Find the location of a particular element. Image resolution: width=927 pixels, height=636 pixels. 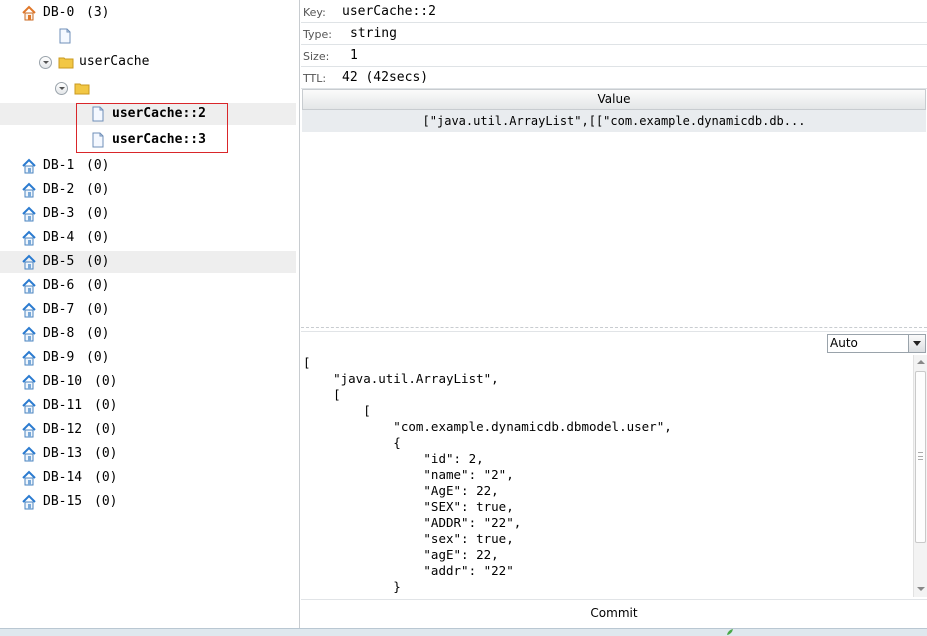

value-column-header: Value is located at coordinates (614, 99).